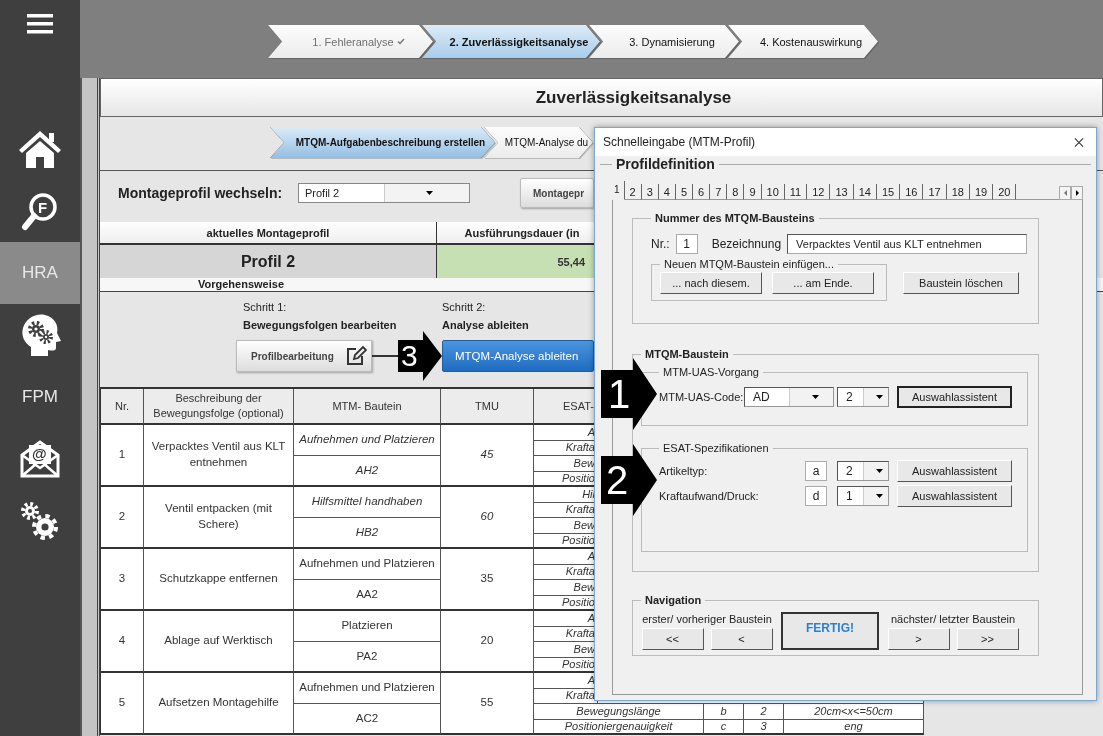 The image size is (1103, 736). What do you see at coordinates (320, 325) in the screenshot?
I see `step-action: Bewegungsfolgen bearbeiten` at bounding box center [320, 325].